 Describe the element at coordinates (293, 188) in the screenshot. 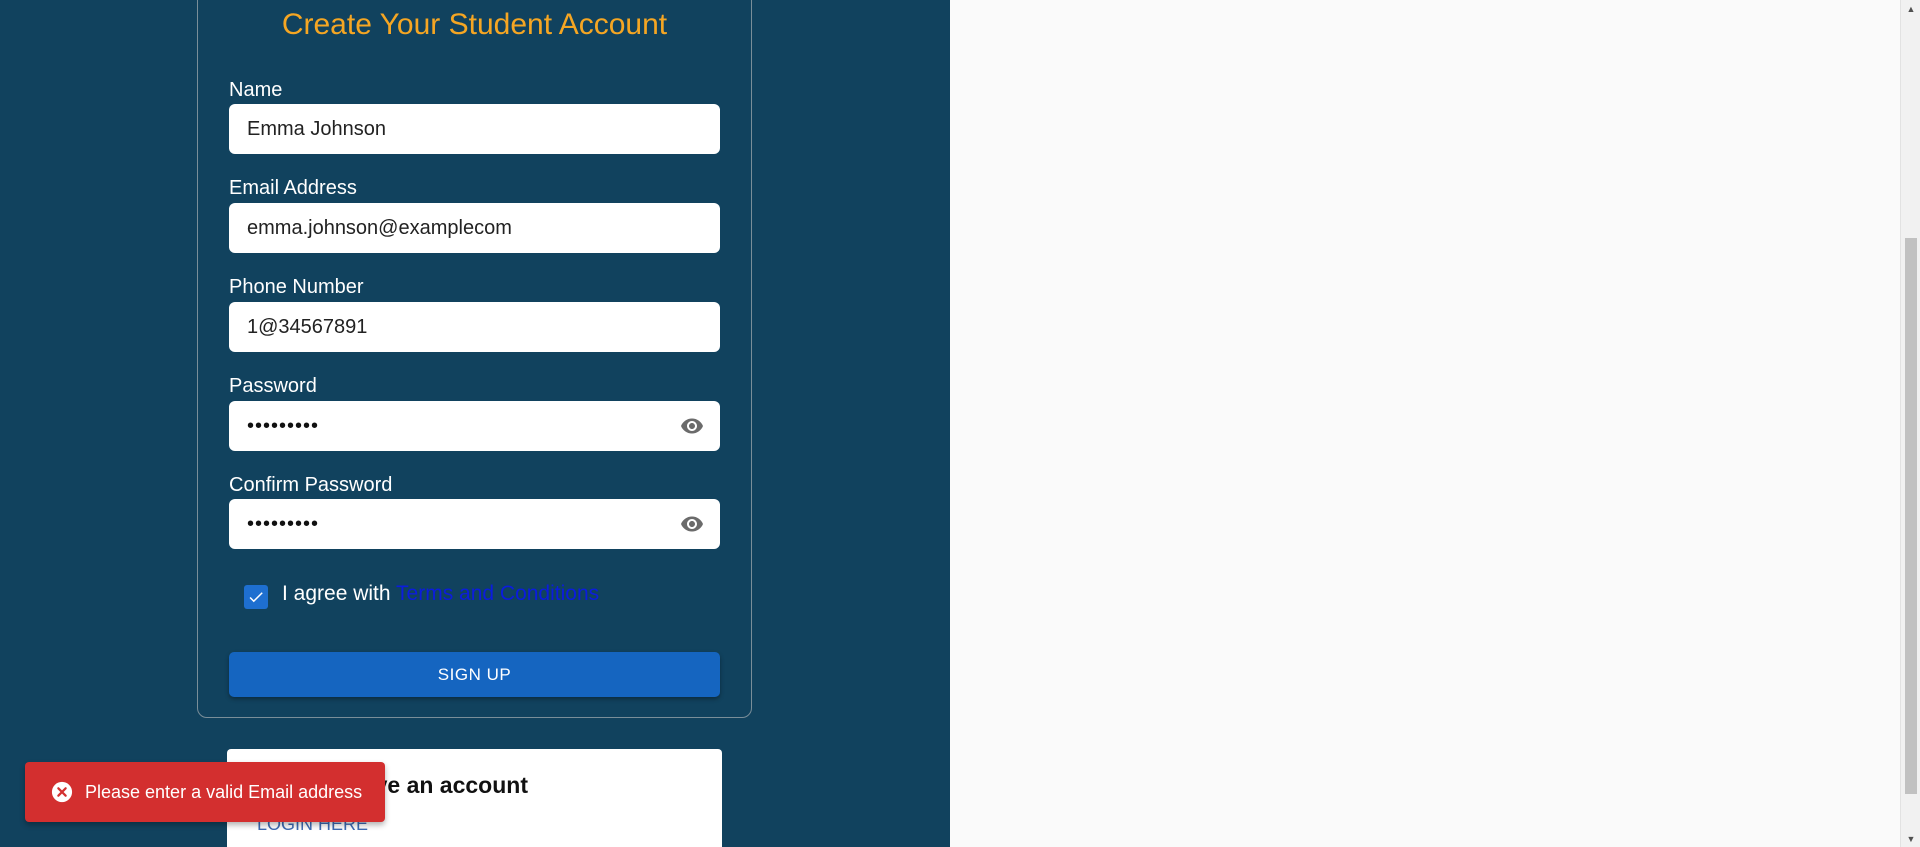

I see `email-label: Email Address` at that location.